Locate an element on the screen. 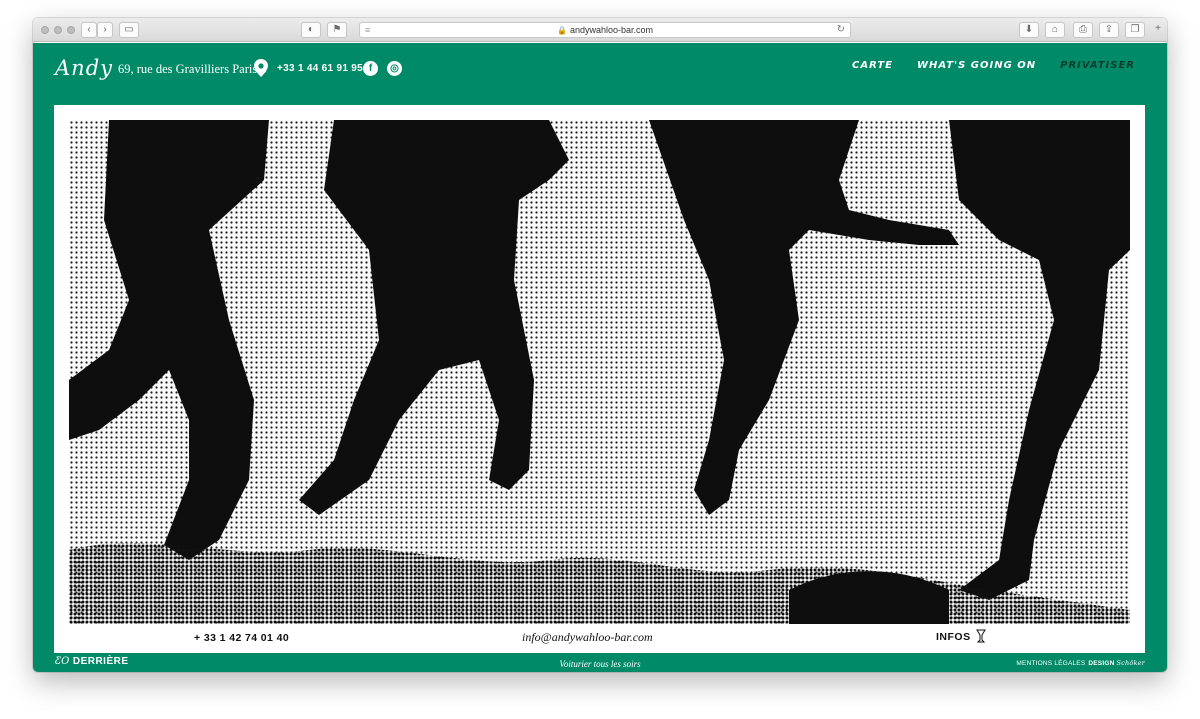 The width and height of the screenshot is (1200, 719). footer-tagline: Voiturier tous les soirs is located at coordinates (600, 664).